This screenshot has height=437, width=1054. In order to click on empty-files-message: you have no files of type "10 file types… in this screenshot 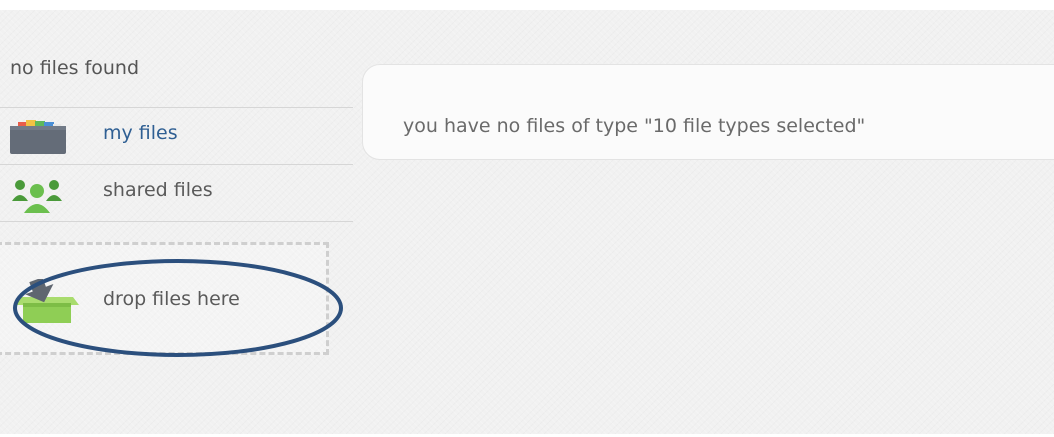, I will do `click(634, 126)`.